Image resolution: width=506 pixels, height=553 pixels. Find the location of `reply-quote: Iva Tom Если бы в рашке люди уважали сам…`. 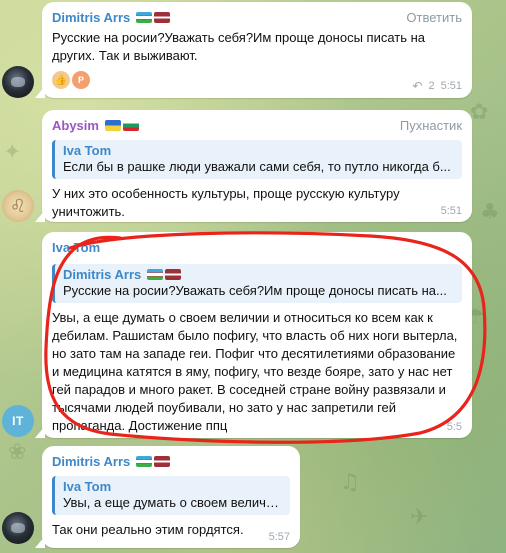

reply-quote: Iva Tom Если бы в рашке люди уважали сам… is located at coordinates (257, 159).